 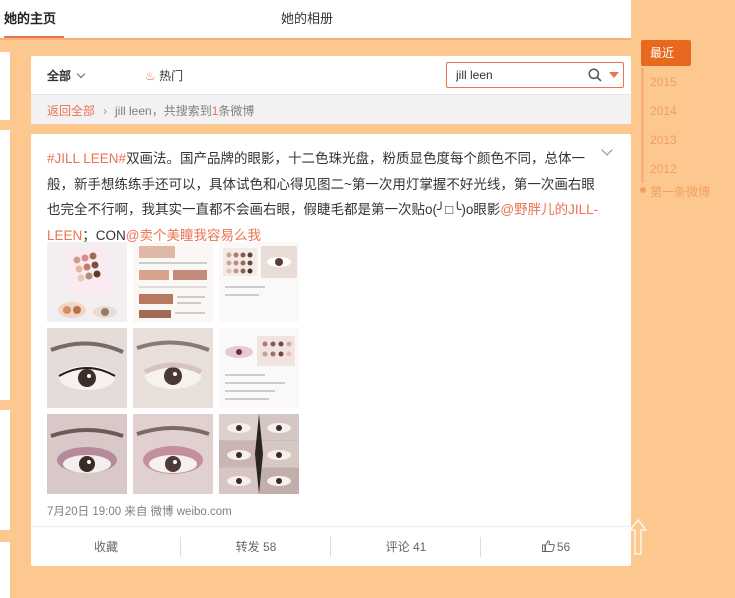 What do you see at coordinates (59, 76) in the screenshot?
I see `filter-all-label: 全部` at bounding box center [59, 76].